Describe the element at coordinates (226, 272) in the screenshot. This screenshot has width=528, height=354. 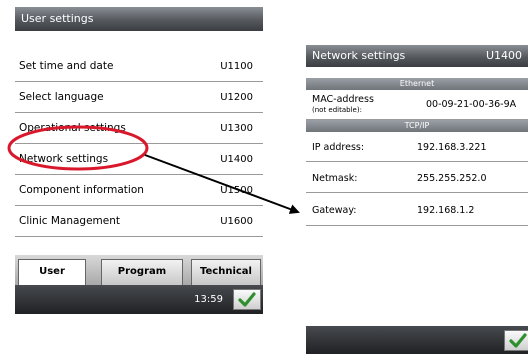
I see `tab-technical: Technical` at that location.